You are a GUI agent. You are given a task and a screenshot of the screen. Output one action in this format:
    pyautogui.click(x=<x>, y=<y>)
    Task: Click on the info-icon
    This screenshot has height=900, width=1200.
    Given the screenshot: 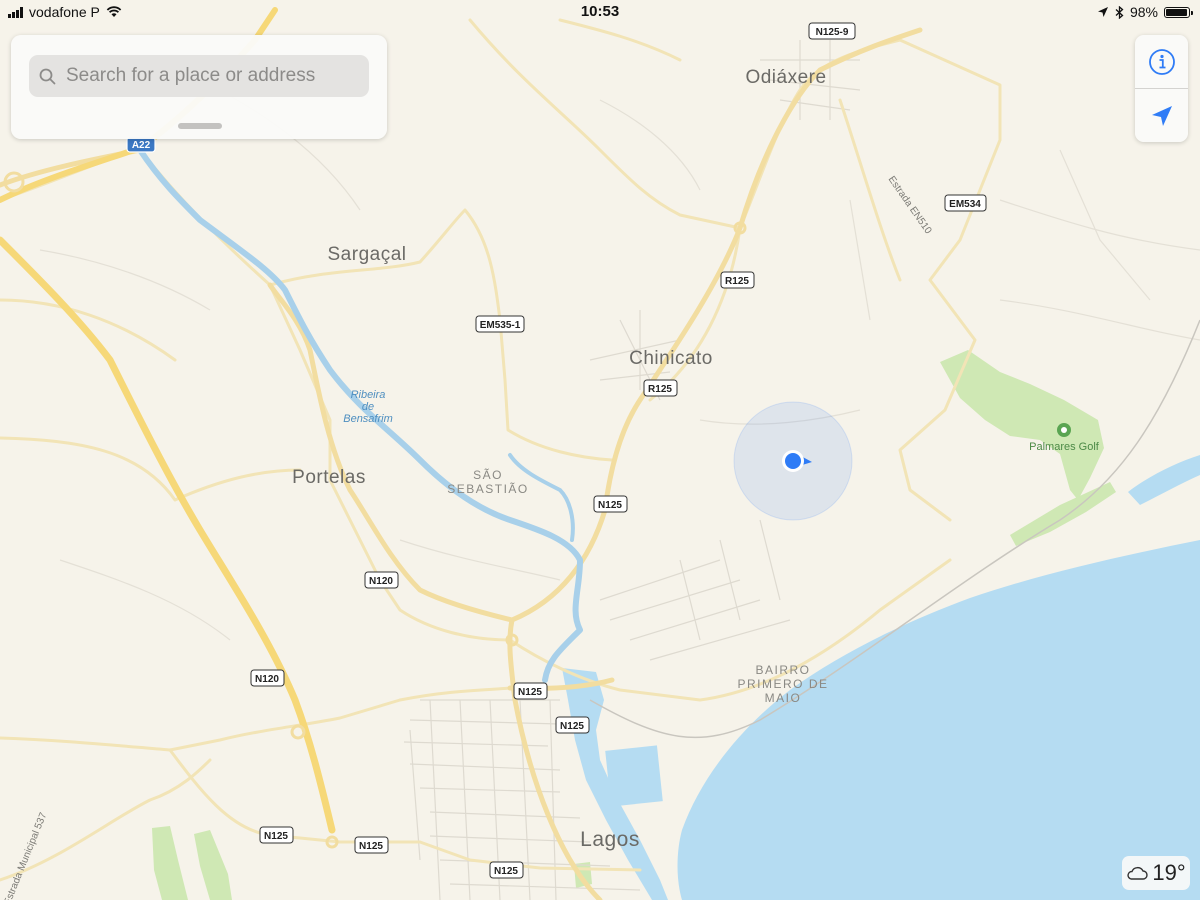 What is the action you would take?
    pyautogui.click(x=1161, y=61)
    